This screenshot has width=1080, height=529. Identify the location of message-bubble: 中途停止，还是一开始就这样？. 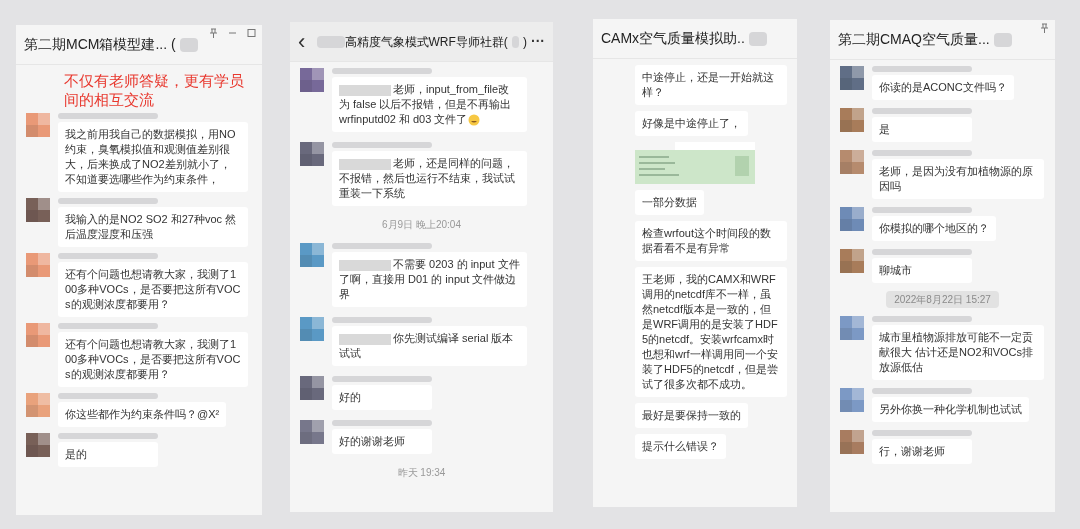
(711, 85).